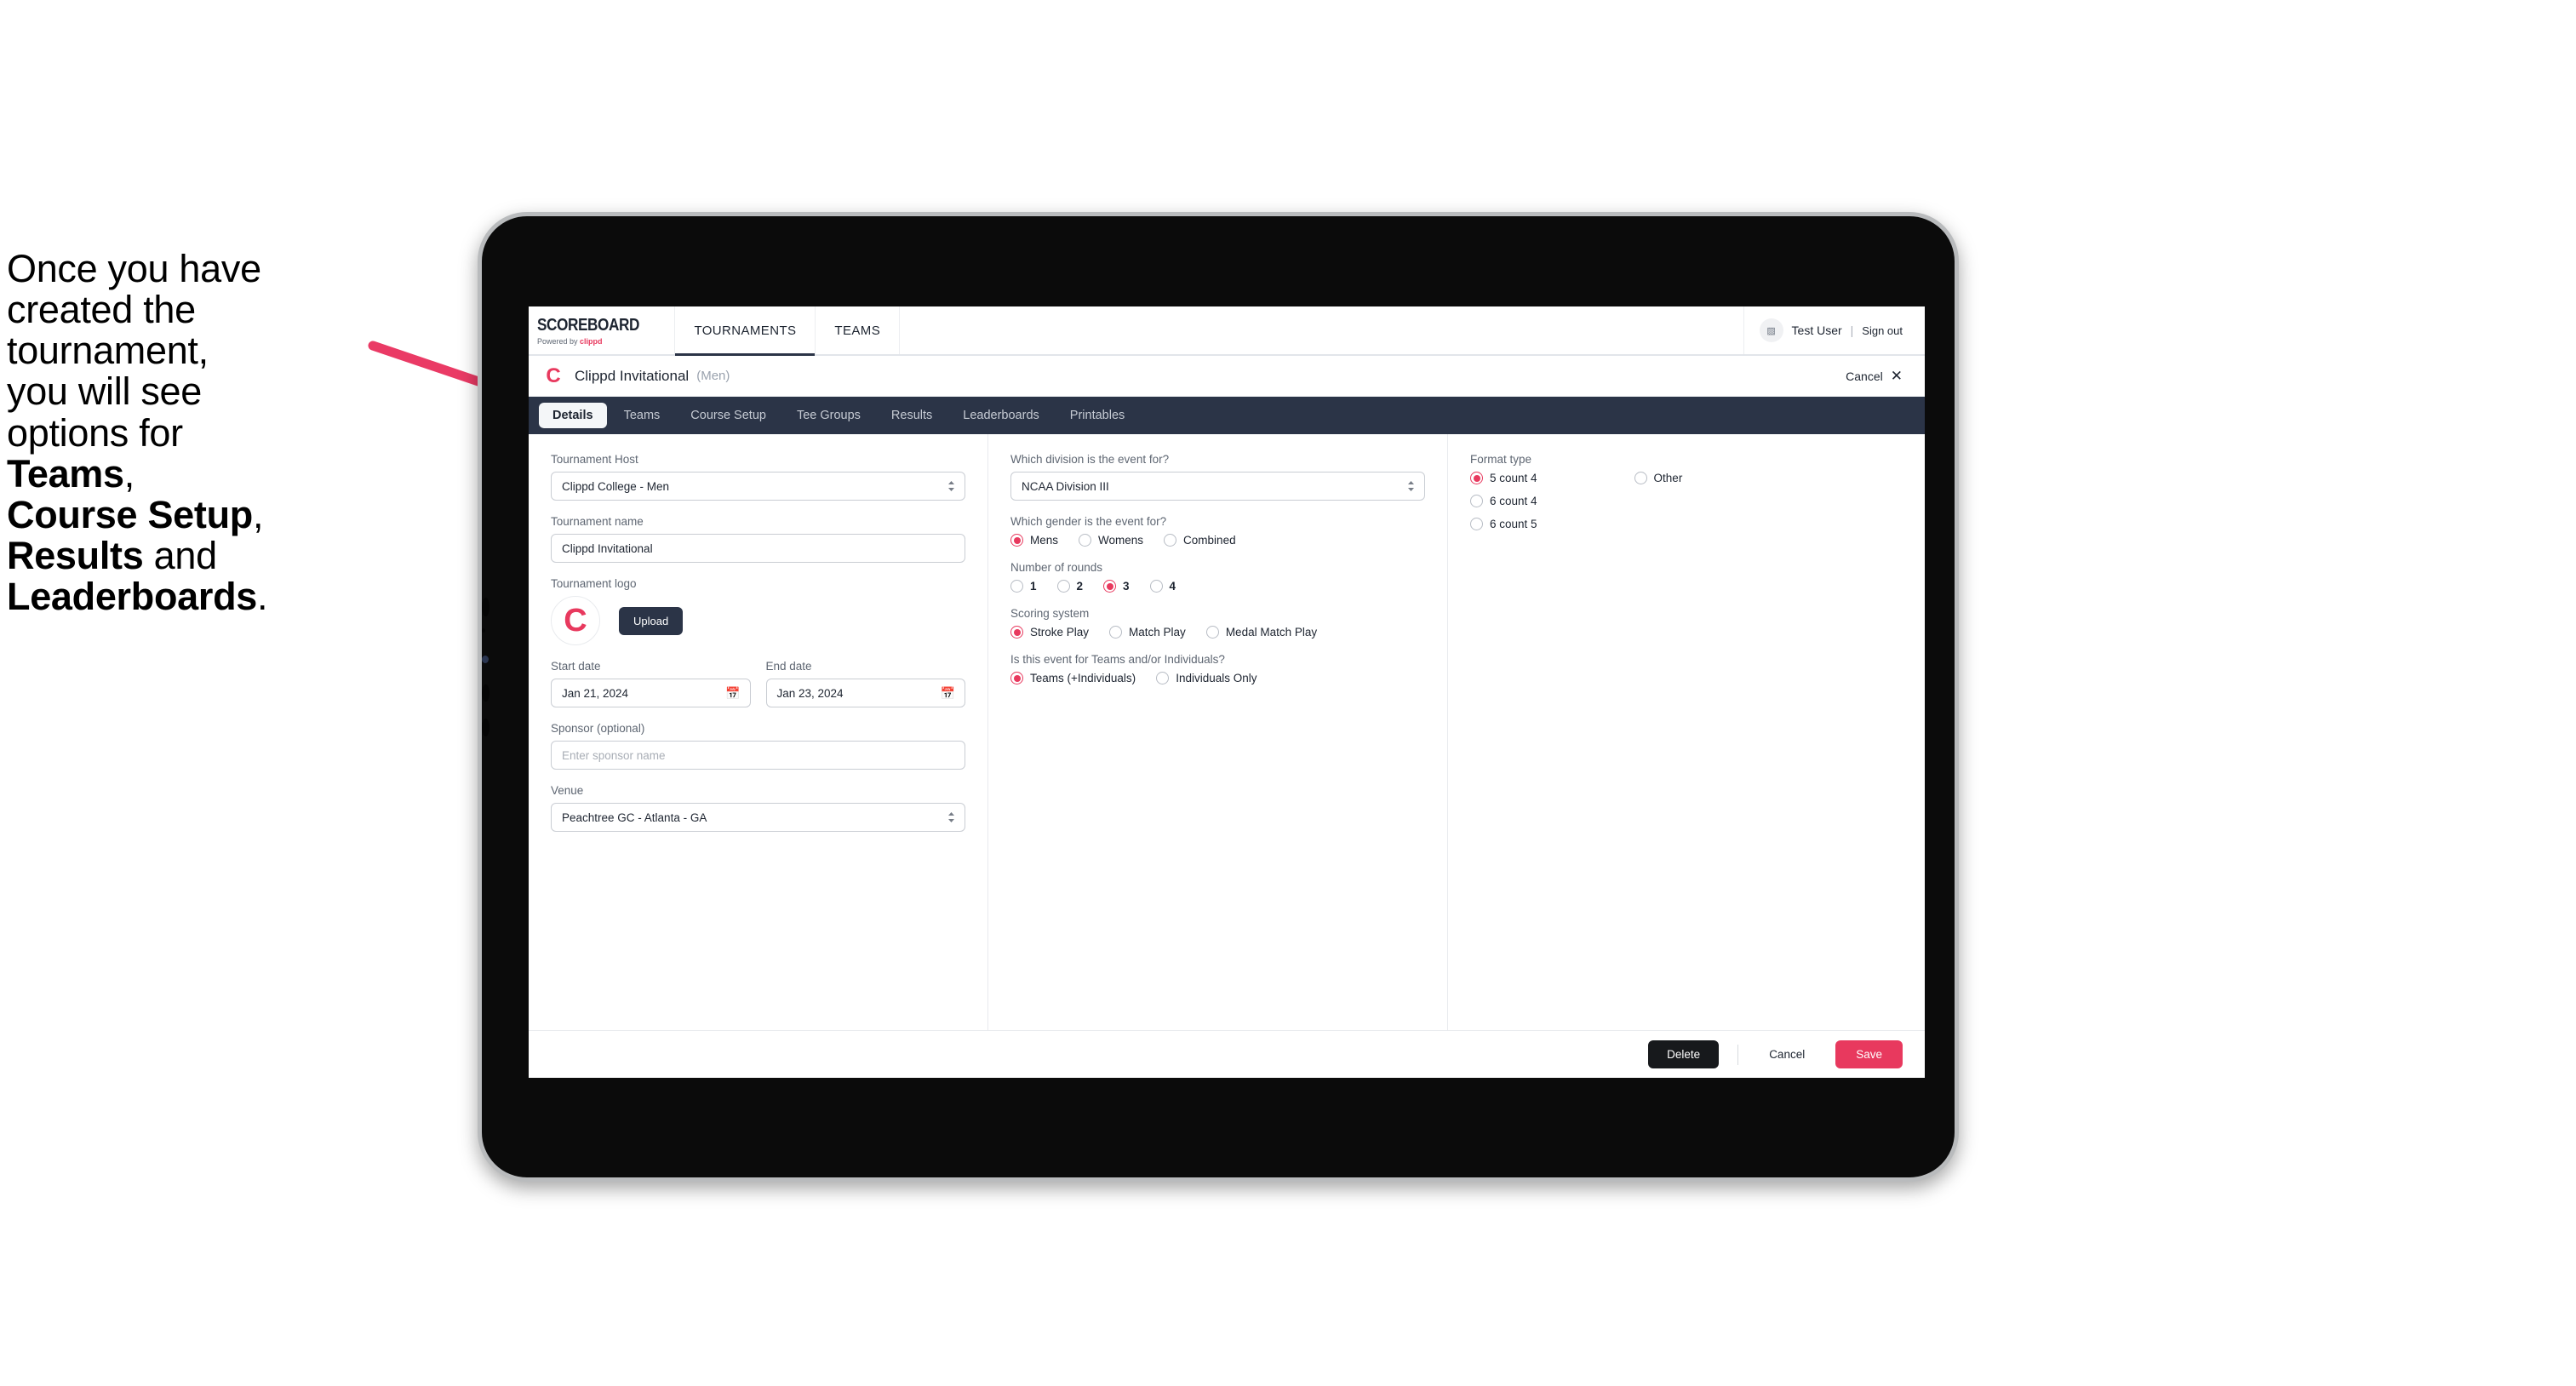 The height and width of the screenshot is (1386, 2576). I want to click on radio-rounds-3: 3, so click(1116, 586).